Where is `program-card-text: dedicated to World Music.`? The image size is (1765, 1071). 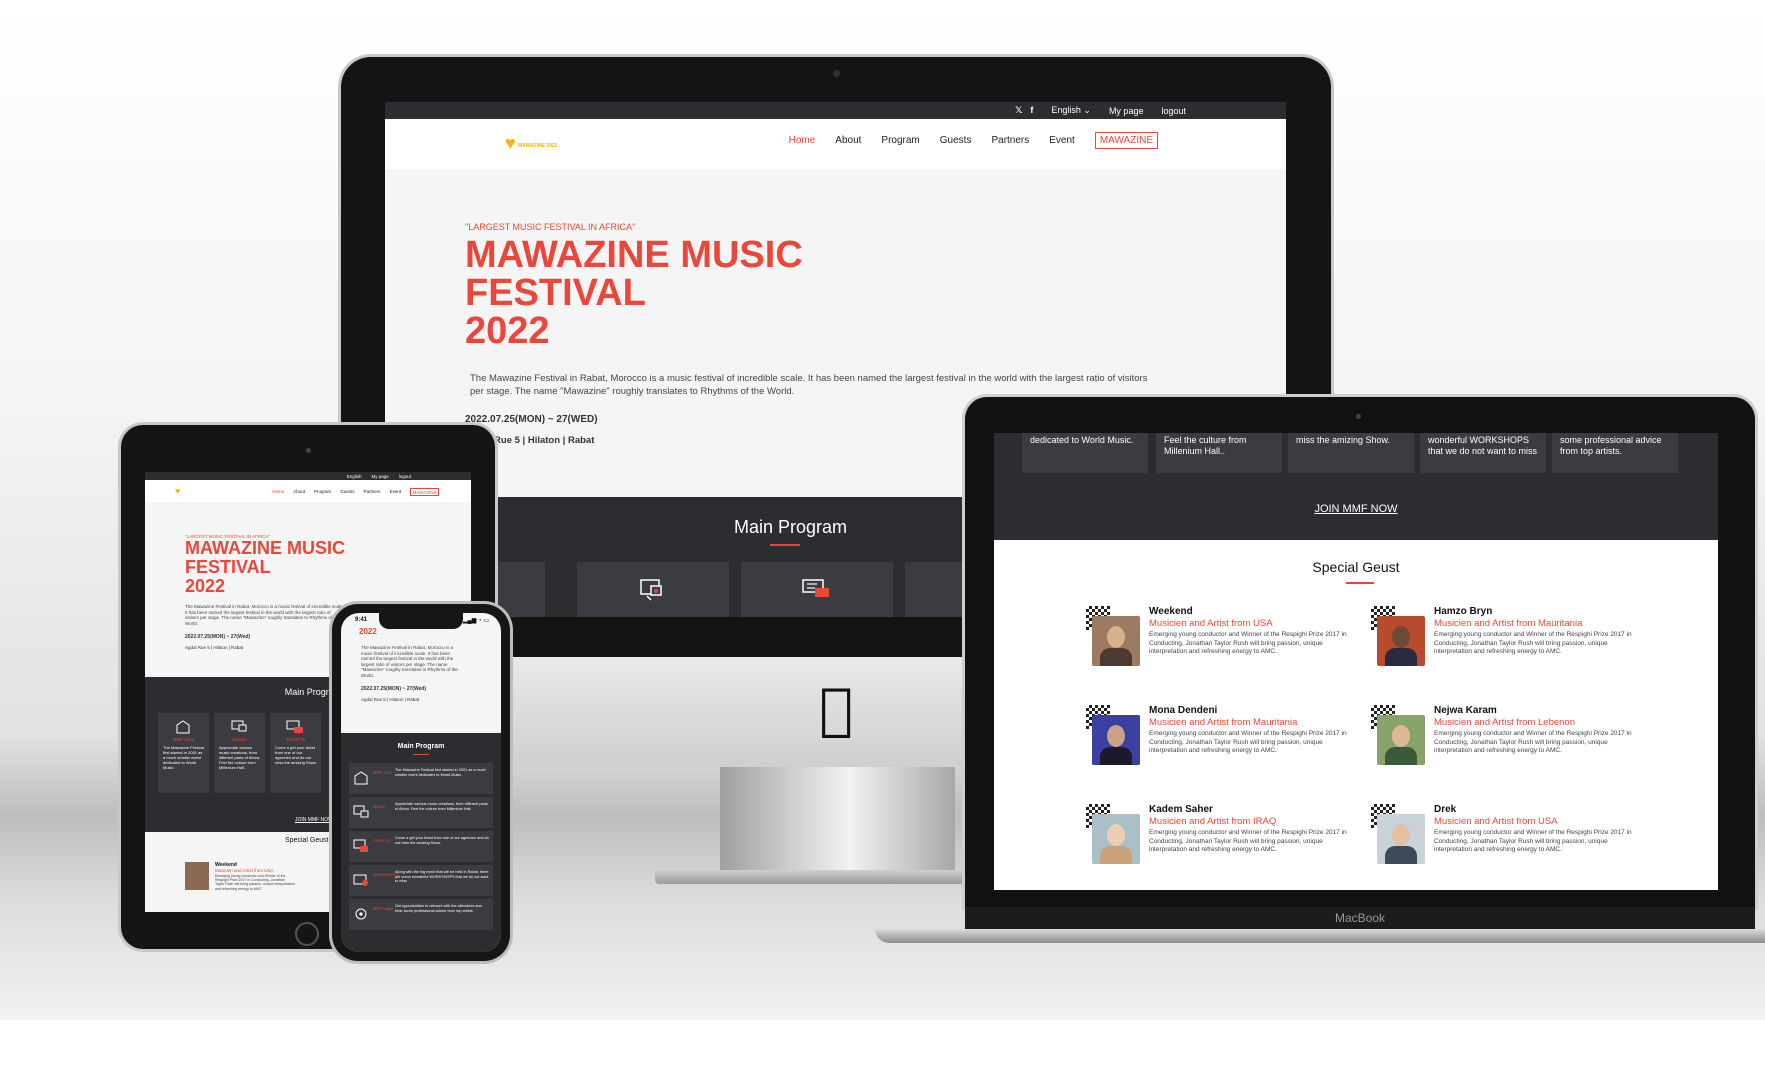 program-card-text: dedicated to World Music. is located at coordinates (1082, 440).